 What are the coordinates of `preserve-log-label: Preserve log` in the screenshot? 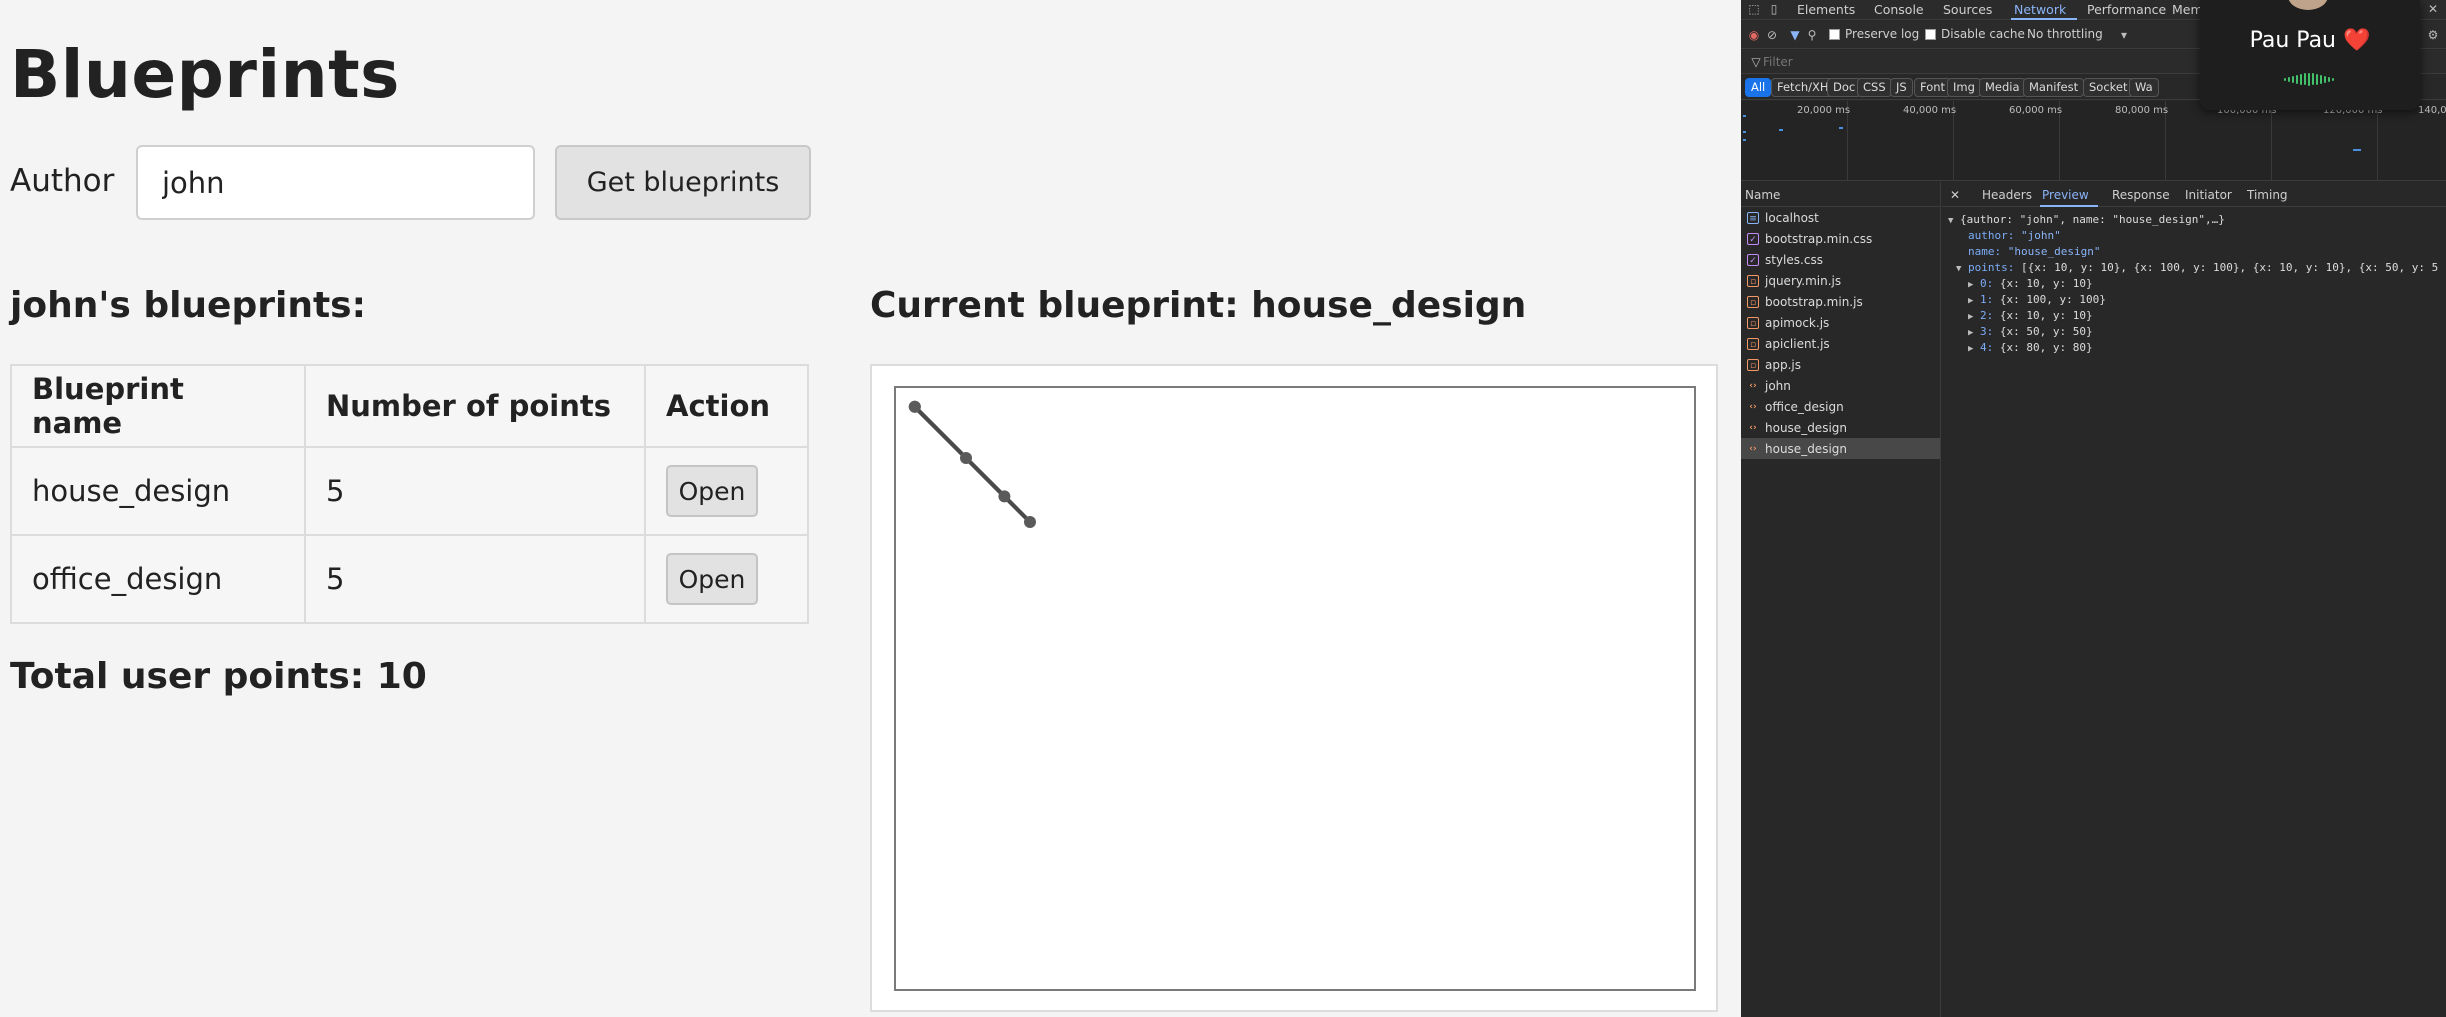 It's located at (1882, 34).